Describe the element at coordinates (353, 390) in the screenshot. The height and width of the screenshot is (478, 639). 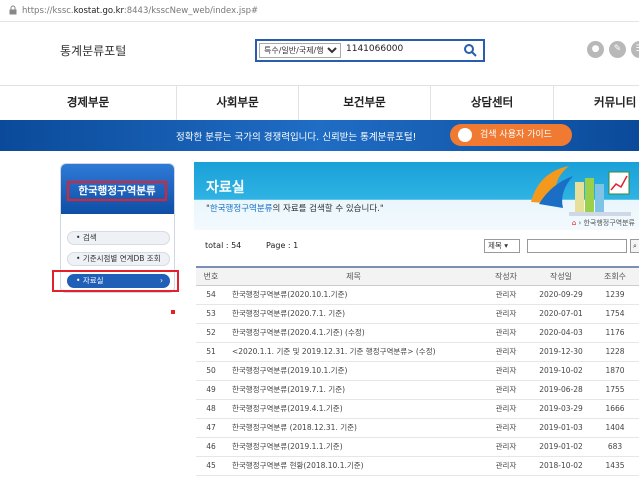
I see `row-title-link: 한국행정구역분류(2019.7.1. 기준)` at that location.